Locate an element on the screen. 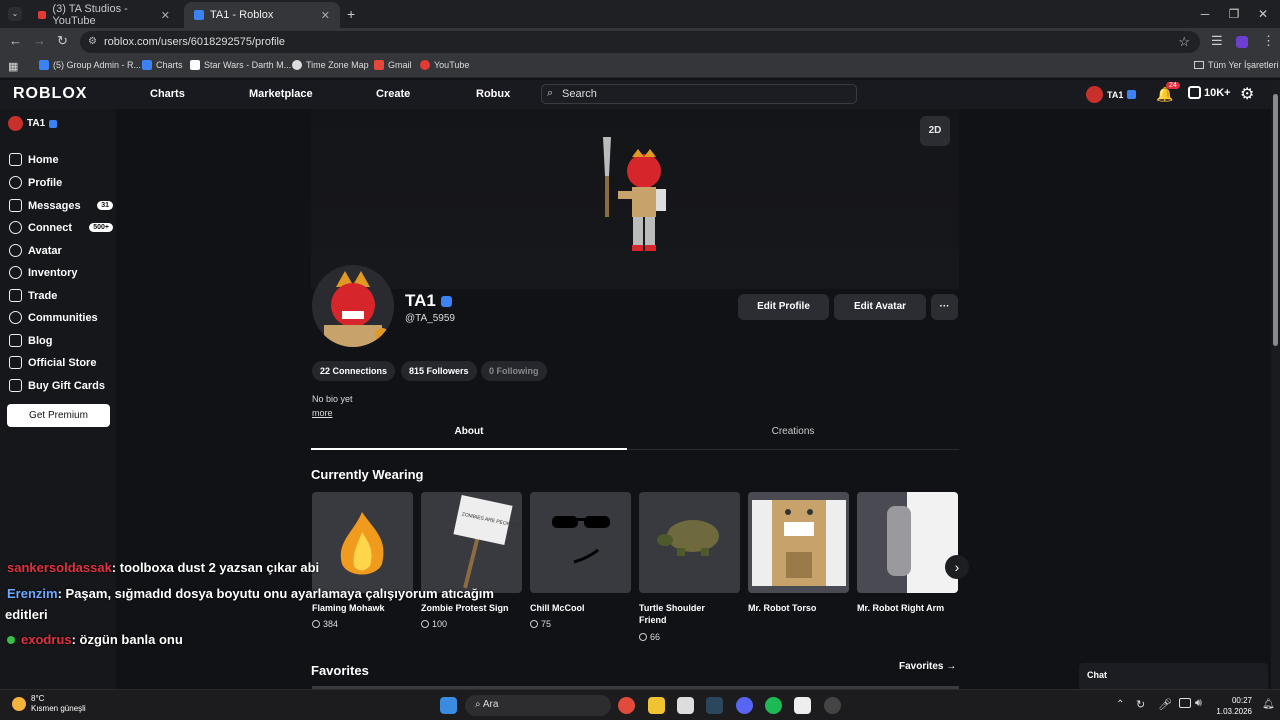  item-name: Chill McCool is located at coordinates (582, 608).